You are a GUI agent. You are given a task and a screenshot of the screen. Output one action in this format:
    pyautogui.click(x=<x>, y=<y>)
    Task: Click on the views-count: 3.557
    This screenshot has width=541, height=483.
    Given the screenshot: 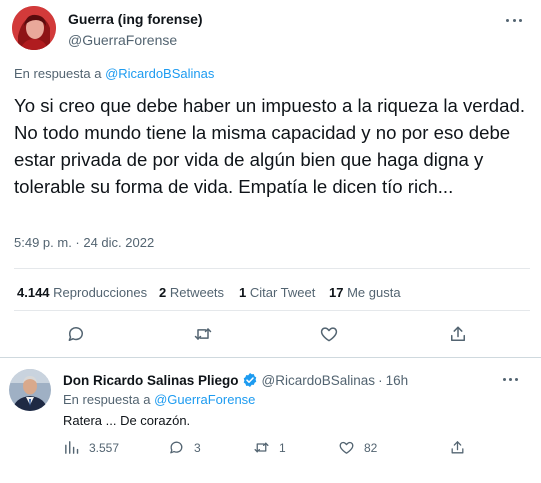 What is the action you would take?
    pyautogui.click(x=104, y=447)
    